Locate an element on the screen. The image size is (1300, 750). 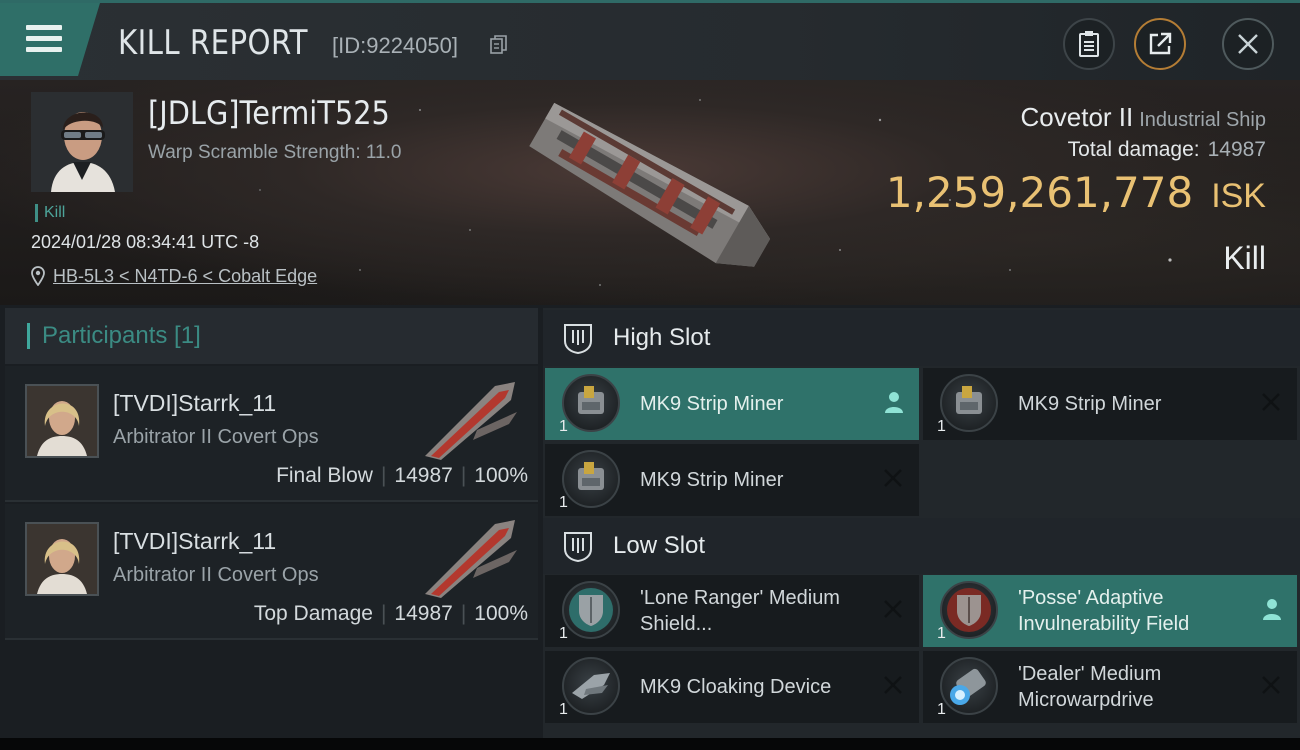
share-icon is located at coordinates (1160, 43).